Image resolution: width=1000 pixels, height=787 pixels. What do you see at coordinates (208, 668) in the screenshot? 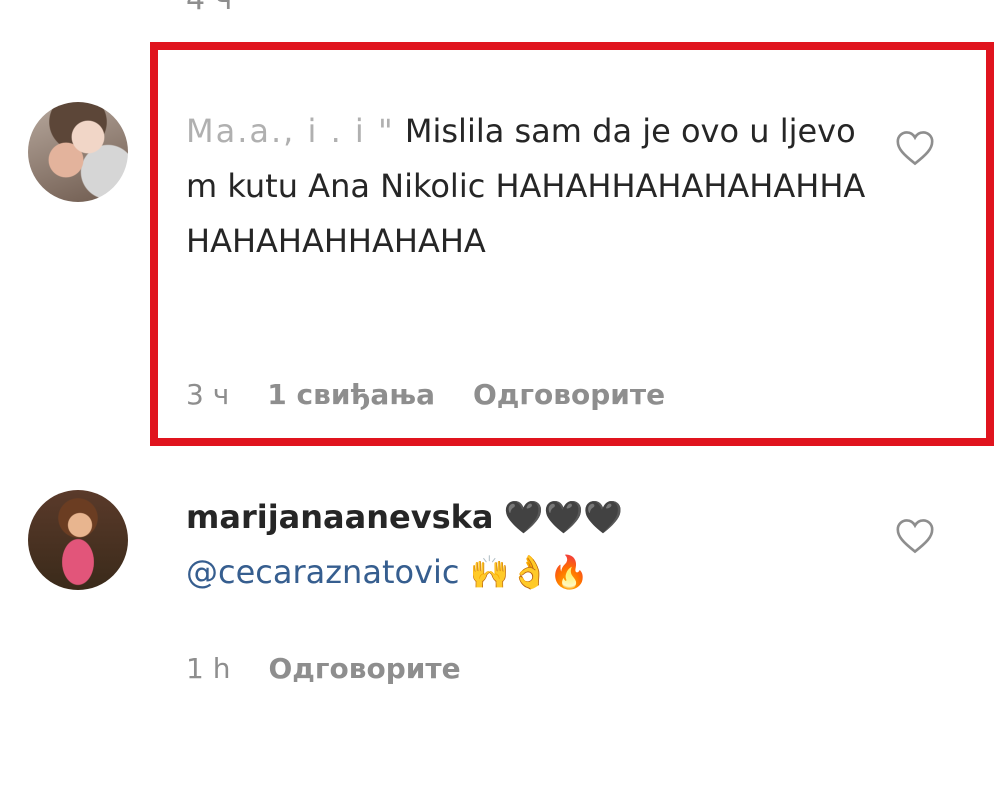
I see `comment-time: 1 h` at bounding box center [208, 668].